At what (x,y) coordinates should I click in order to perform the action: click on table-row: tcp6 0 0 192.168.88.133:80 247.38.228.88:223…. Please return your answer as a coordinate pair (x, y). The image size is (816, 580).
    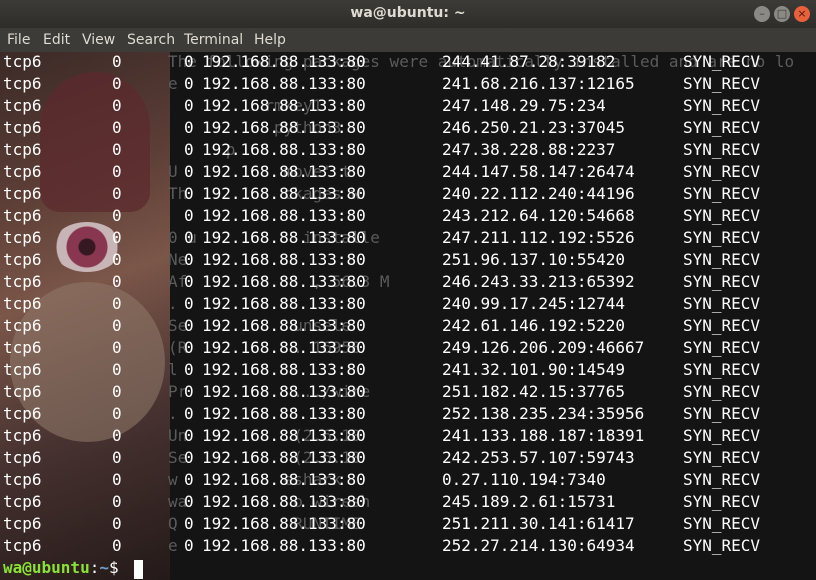
    Looking at the image, I should click on (408, 151).